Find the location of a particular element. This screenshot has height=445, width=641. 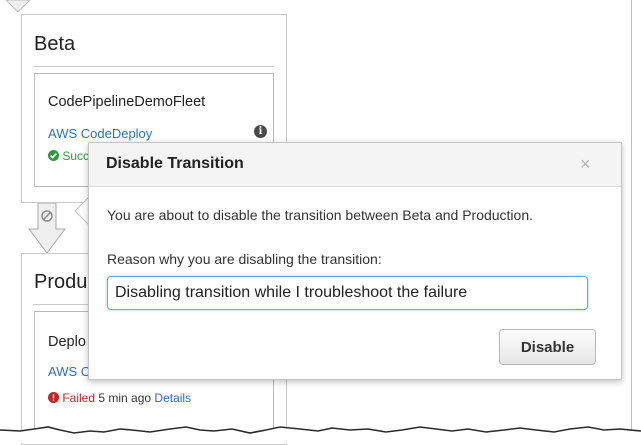

stage-divider is located at coordinates (153, 66).